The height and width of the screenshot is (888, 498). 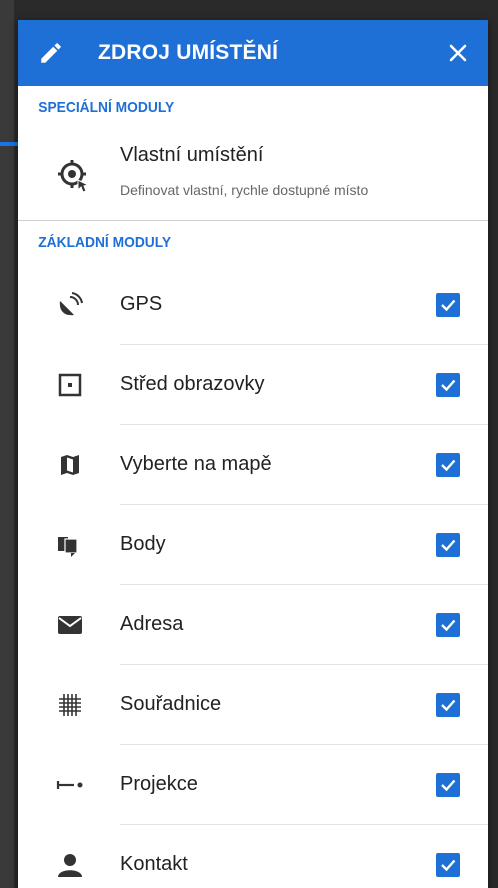 I want to click on custom-location-title: Vlastní umístění, so click(x=192, y=155).